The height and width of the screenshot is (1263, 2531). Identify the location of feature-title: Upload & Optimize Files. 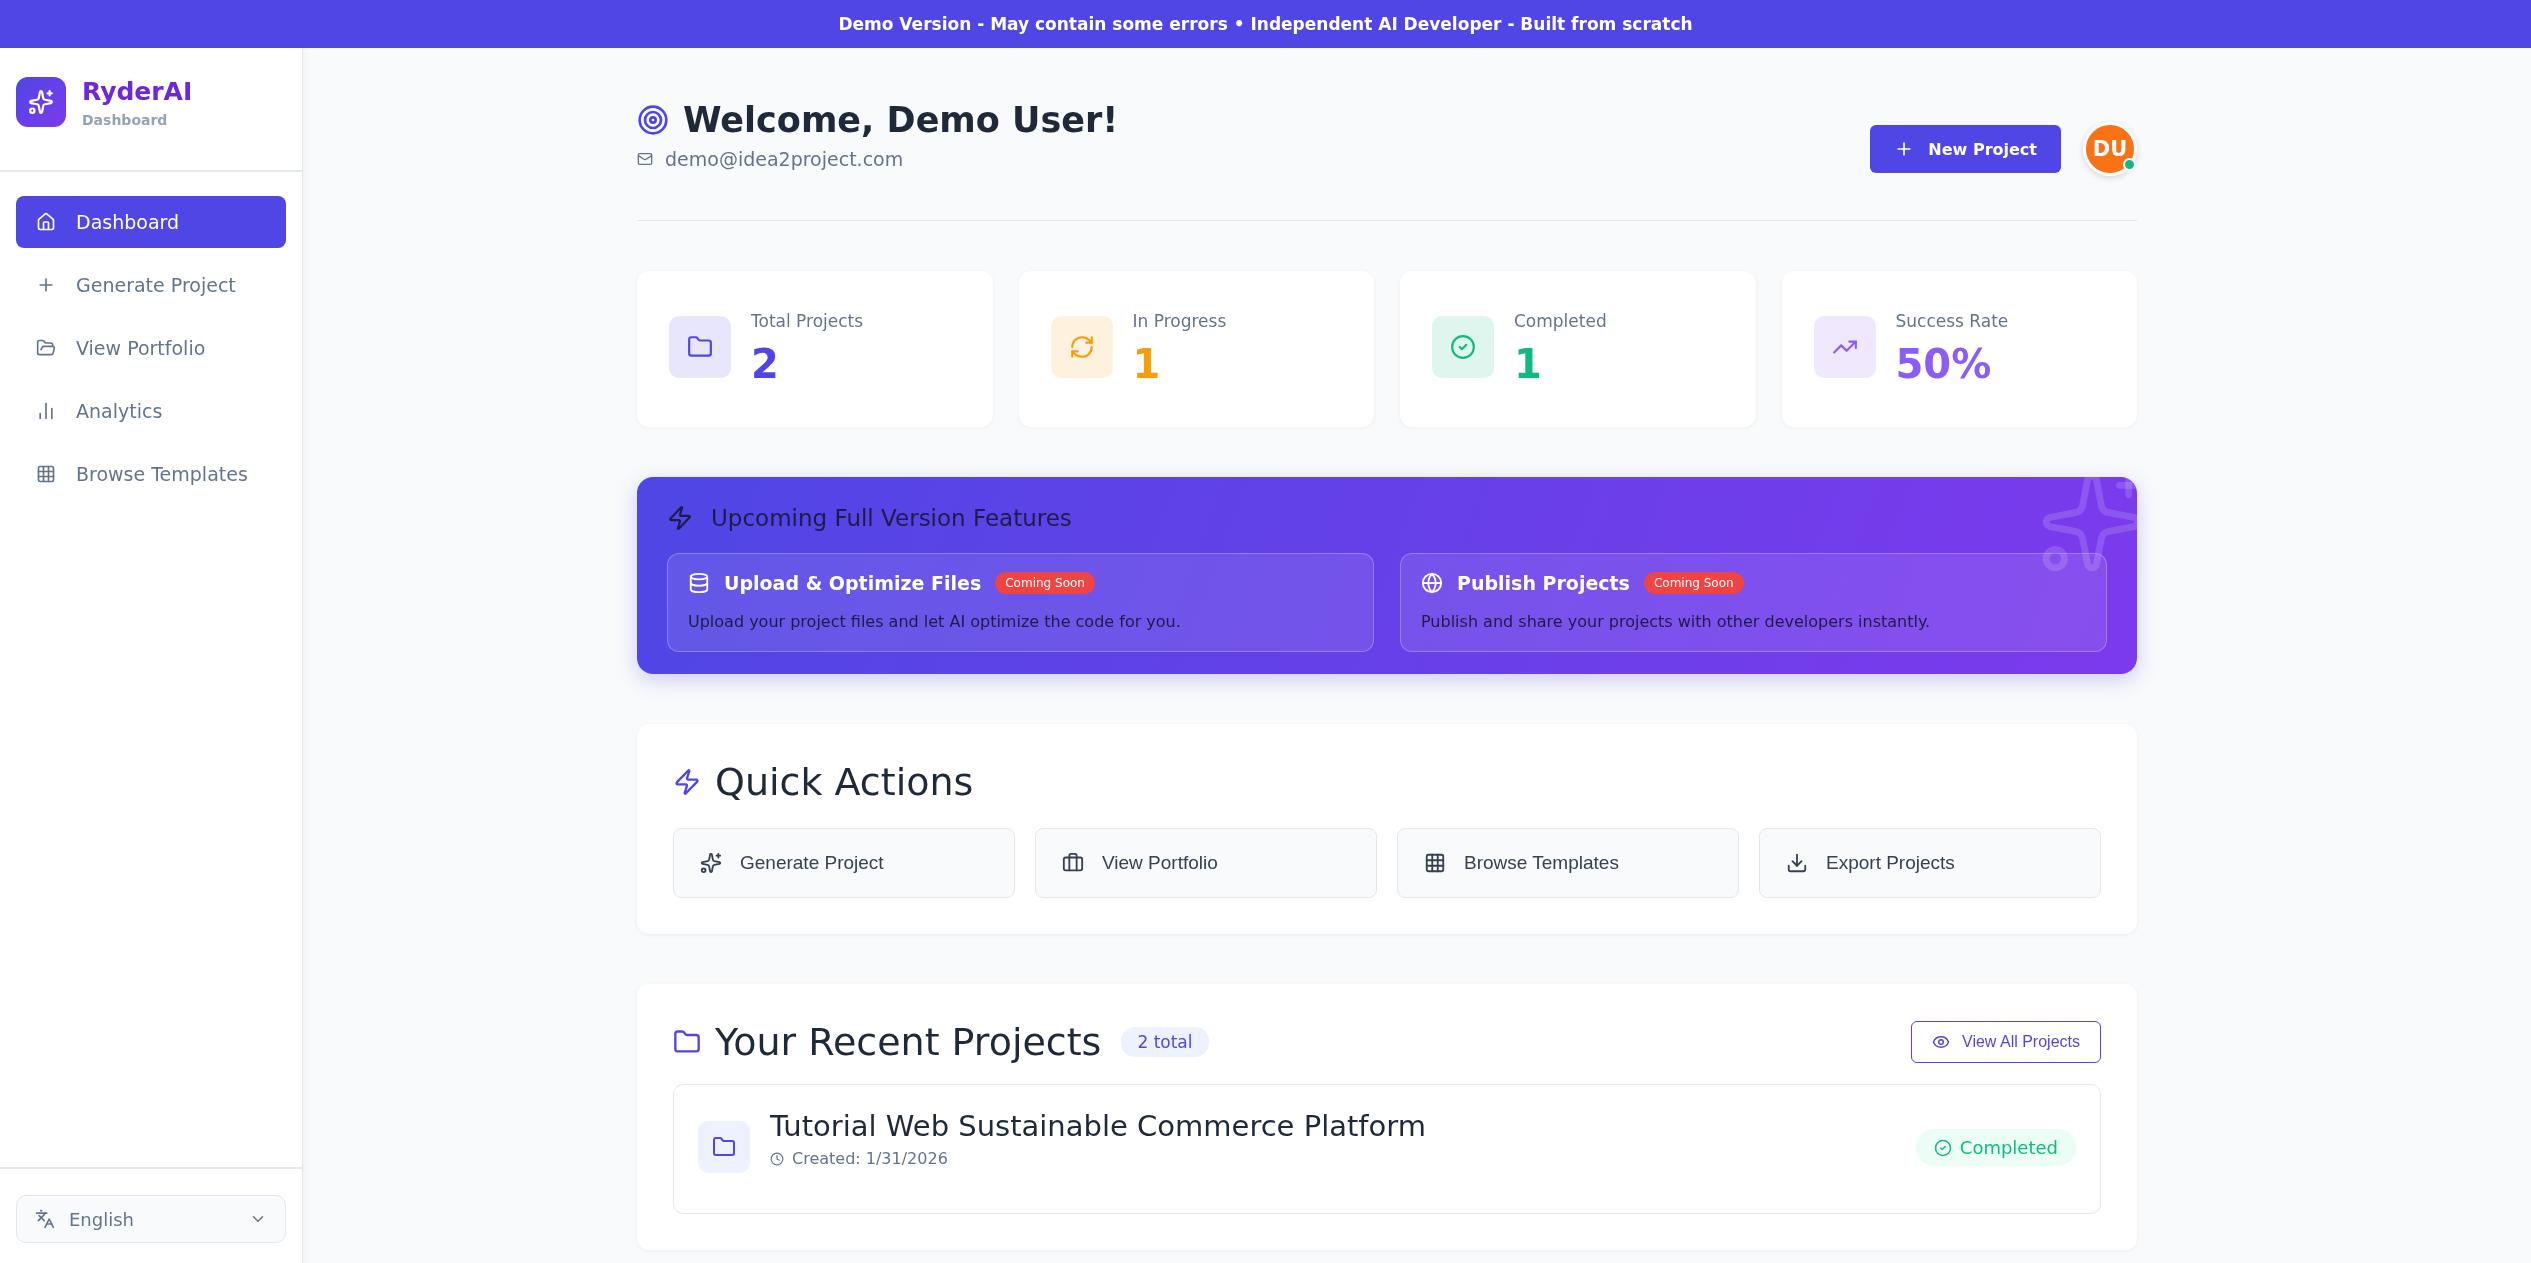
(853, 583).